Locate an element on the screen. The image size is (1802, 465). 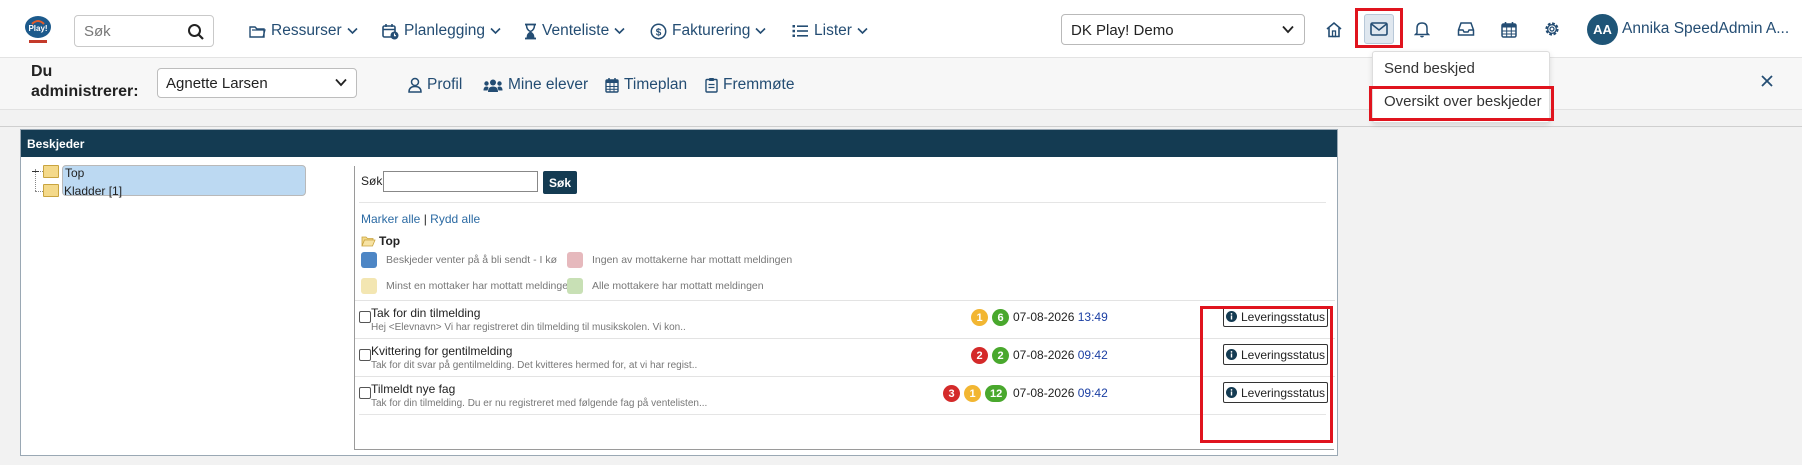
nav-planlegging: Planlegging is located at coordinates (441, 31).